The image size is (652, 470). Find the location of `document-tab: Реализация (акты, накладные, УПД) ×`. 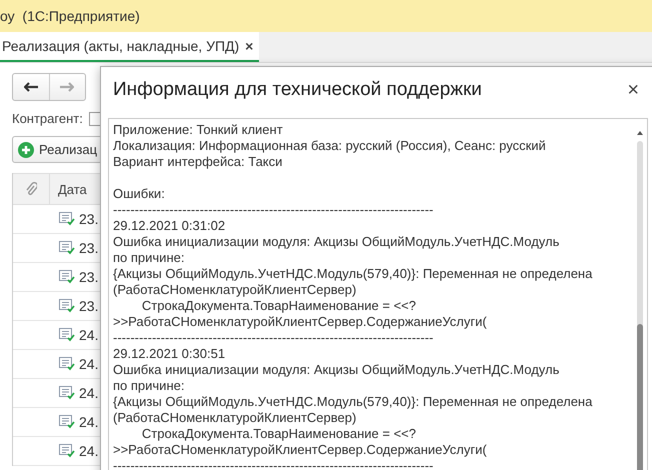

document-tab: Реализация (акты, накладные, УПД) × is located at coordinates (130, 47).